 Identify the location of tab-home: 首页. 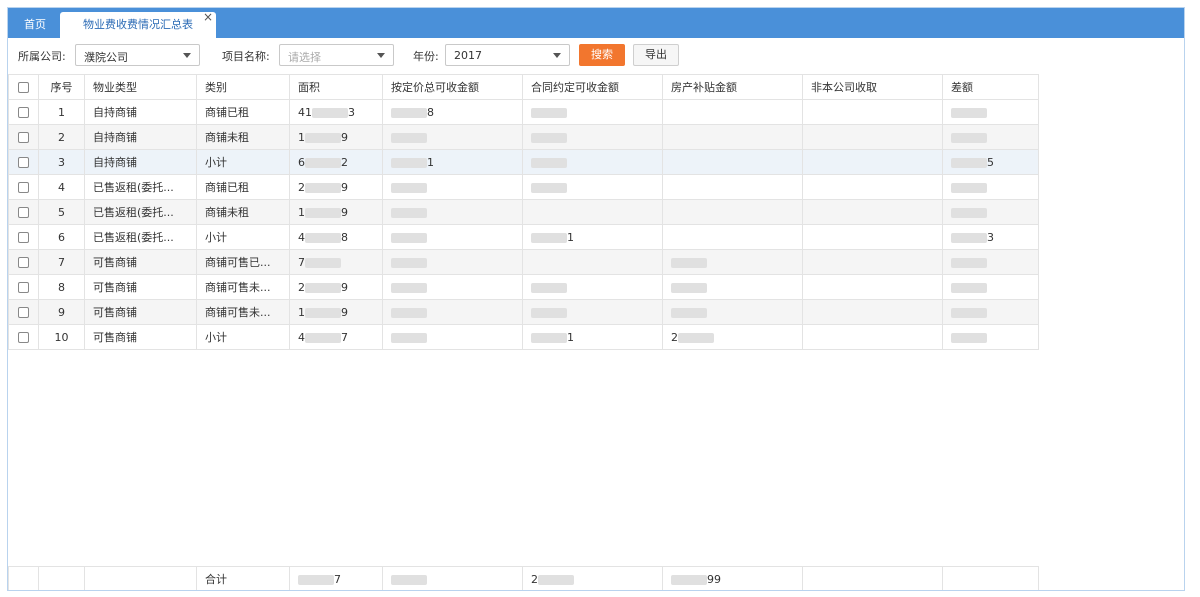
(35, 25).